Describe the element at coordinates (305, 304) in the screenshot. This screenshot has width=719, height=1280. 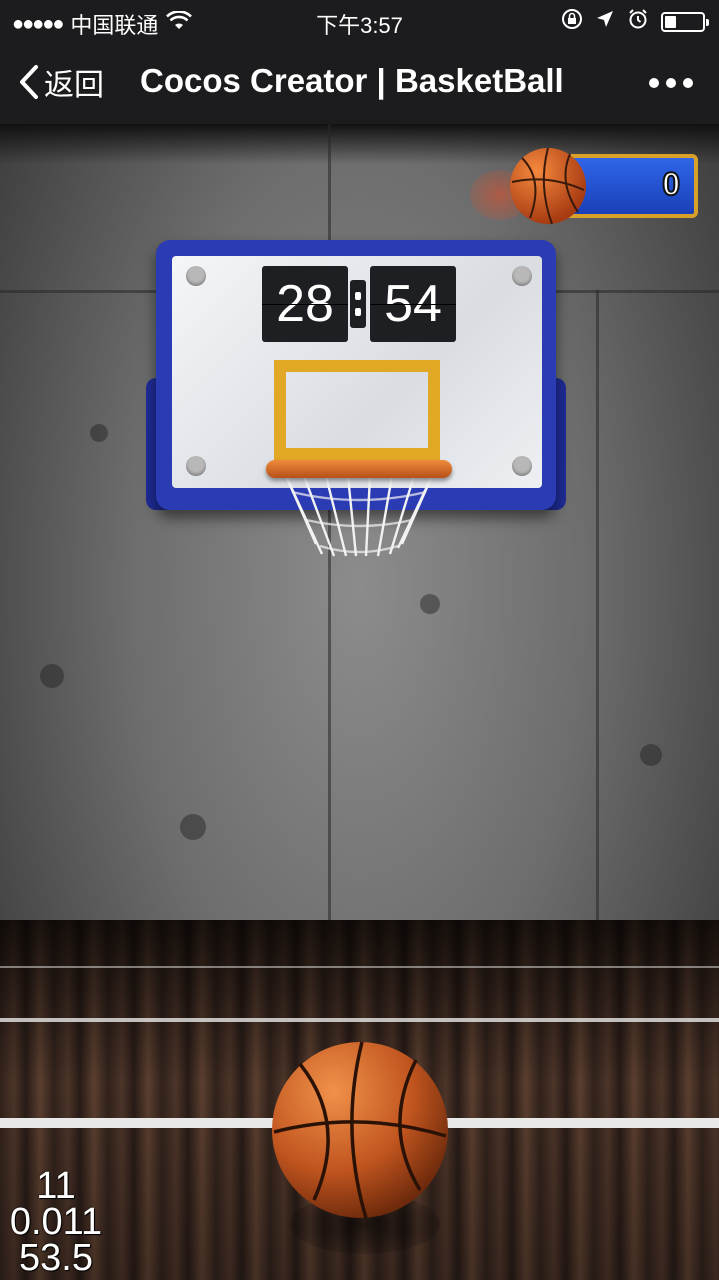
I see `timer-minutes: 28` at that location.